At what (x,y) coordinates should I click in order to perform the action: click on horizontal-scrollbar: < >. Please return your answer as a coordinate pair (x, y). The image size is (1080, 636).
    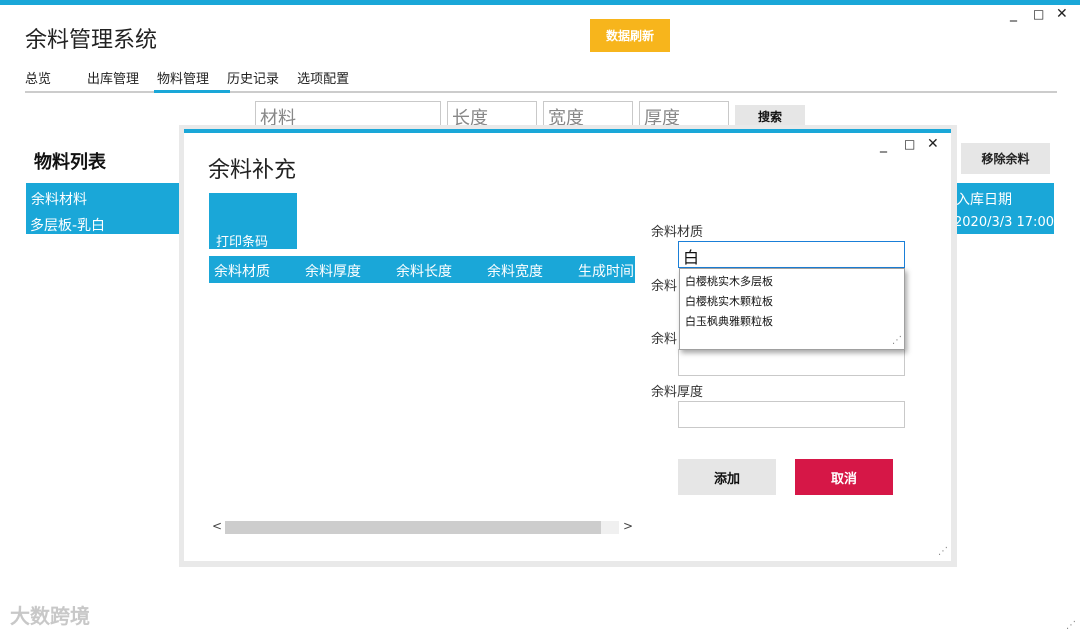
    Looking at the image, I should click on (422, 527).